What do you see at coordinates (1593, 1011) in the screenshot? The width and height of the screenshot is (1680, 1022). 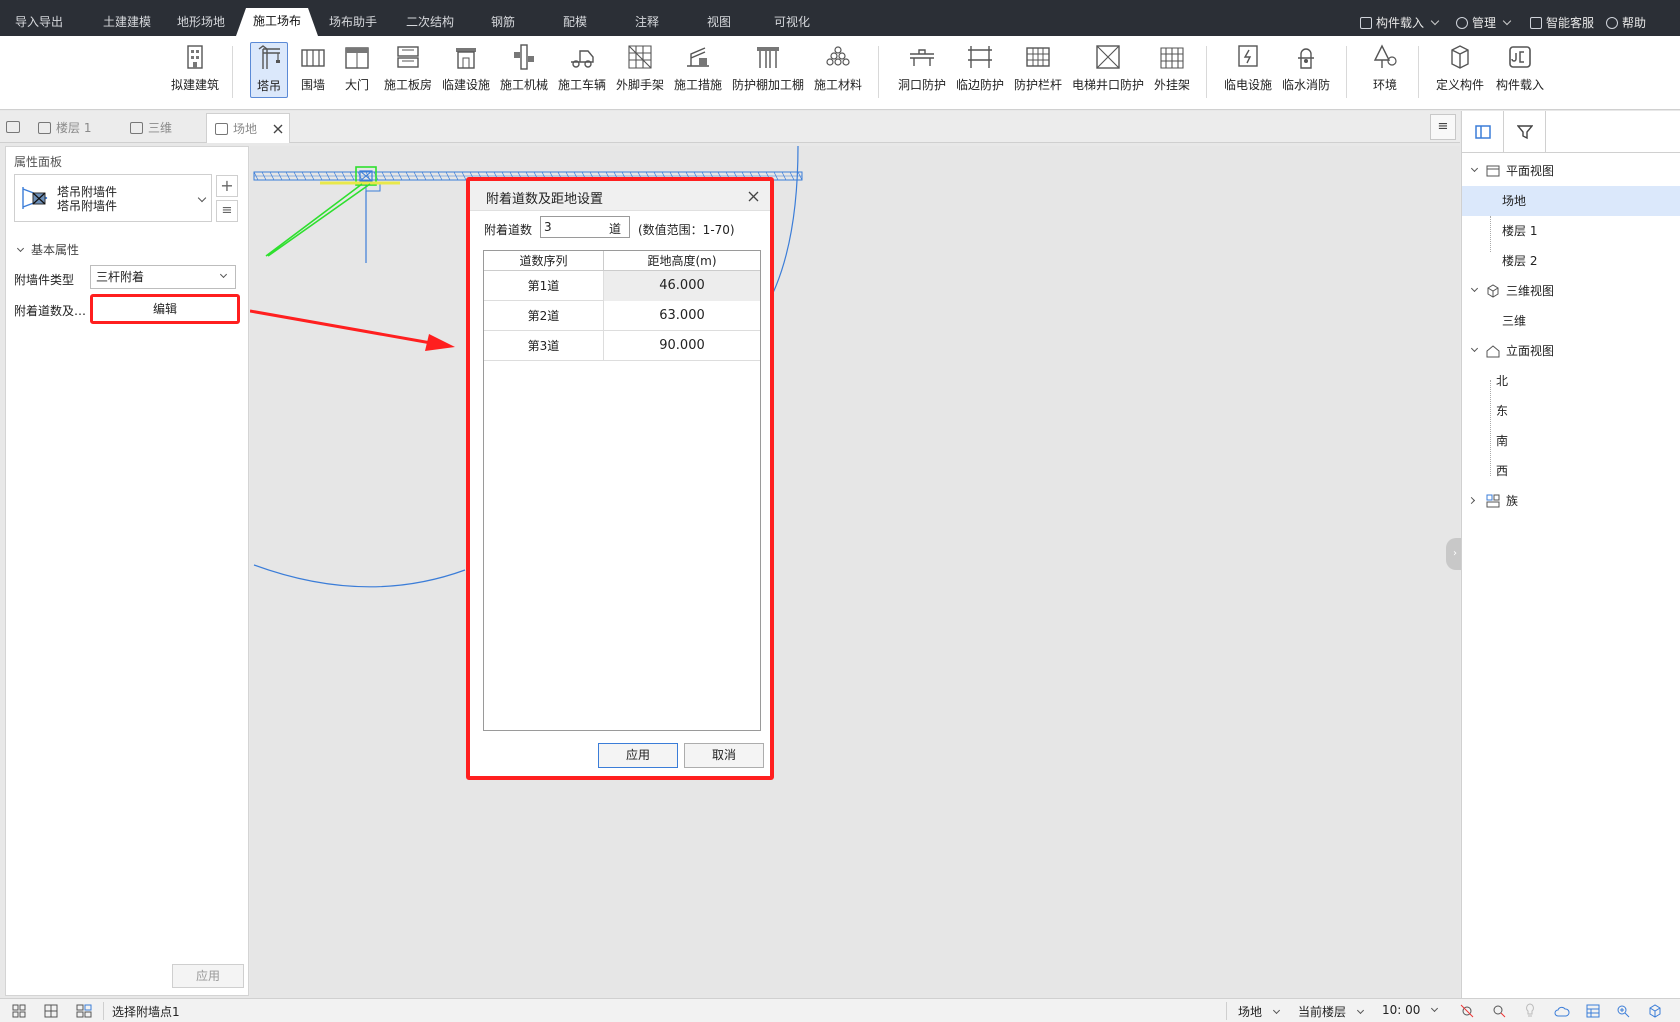 I see `table-icon` at bounding box center [1593, 1011].